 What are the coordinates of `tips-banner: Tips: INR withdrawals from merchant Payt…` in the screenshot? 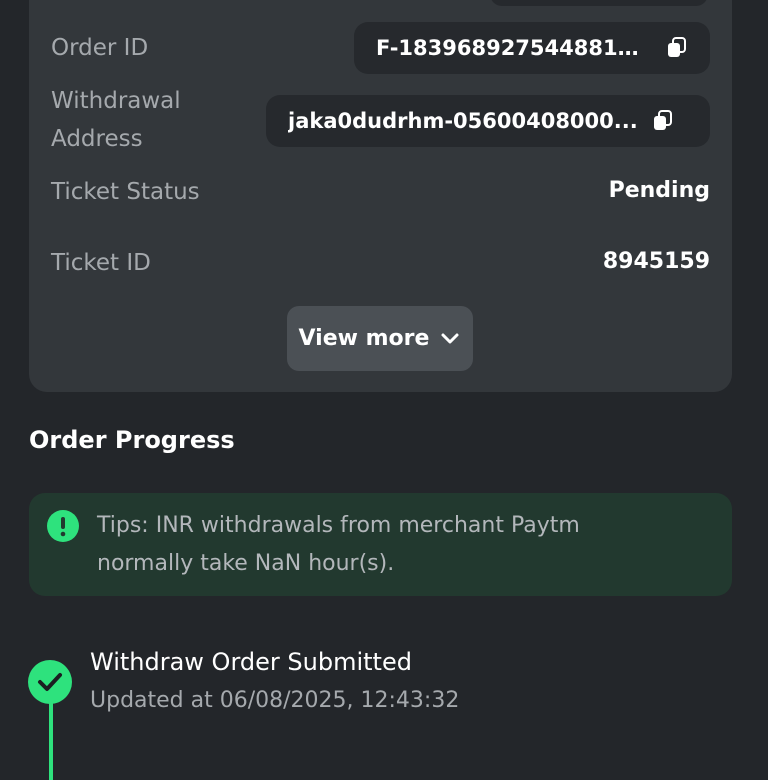 It's located at (380, 544).